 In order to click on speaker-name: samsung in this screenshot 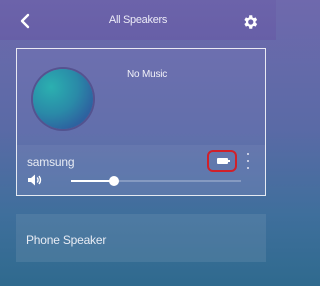, I will do `click(51, 162)`.